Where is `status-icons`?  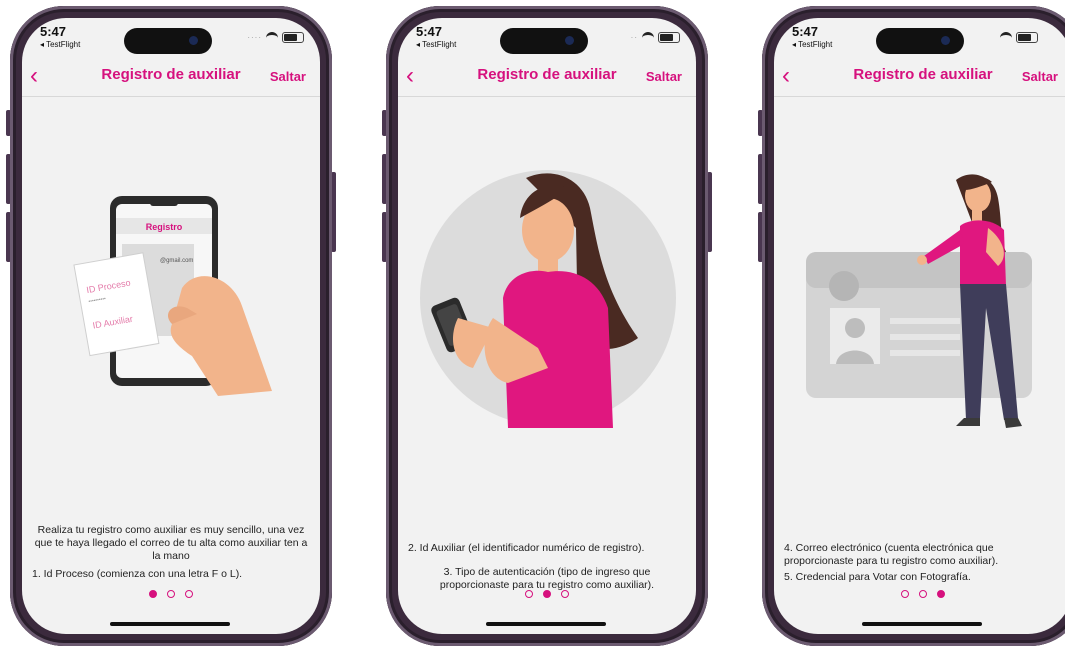
status-icons is located at coordinates (1019, 37).